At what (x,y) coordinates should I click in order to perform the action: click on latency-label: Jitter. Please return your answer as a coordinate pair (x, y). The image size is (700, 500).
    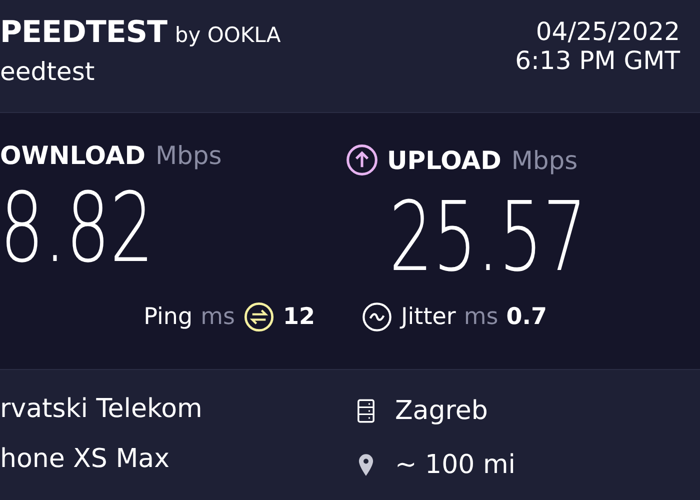
    Looking at the image, I should click on (428, 317).